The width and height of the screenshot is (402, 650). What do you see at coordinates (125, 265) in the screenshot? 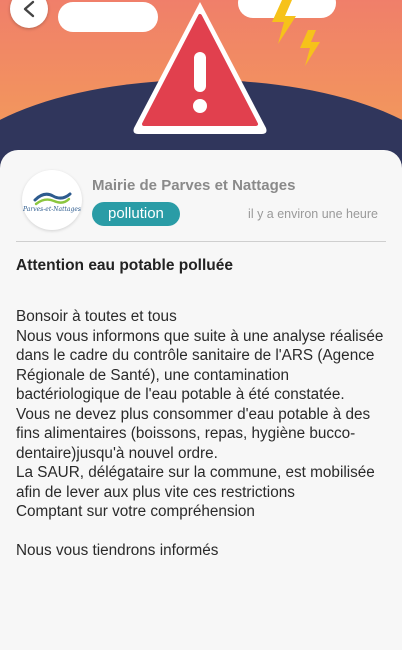
I see `notification-title: Attention eau potable polluée` at bounding box center [125, 265].